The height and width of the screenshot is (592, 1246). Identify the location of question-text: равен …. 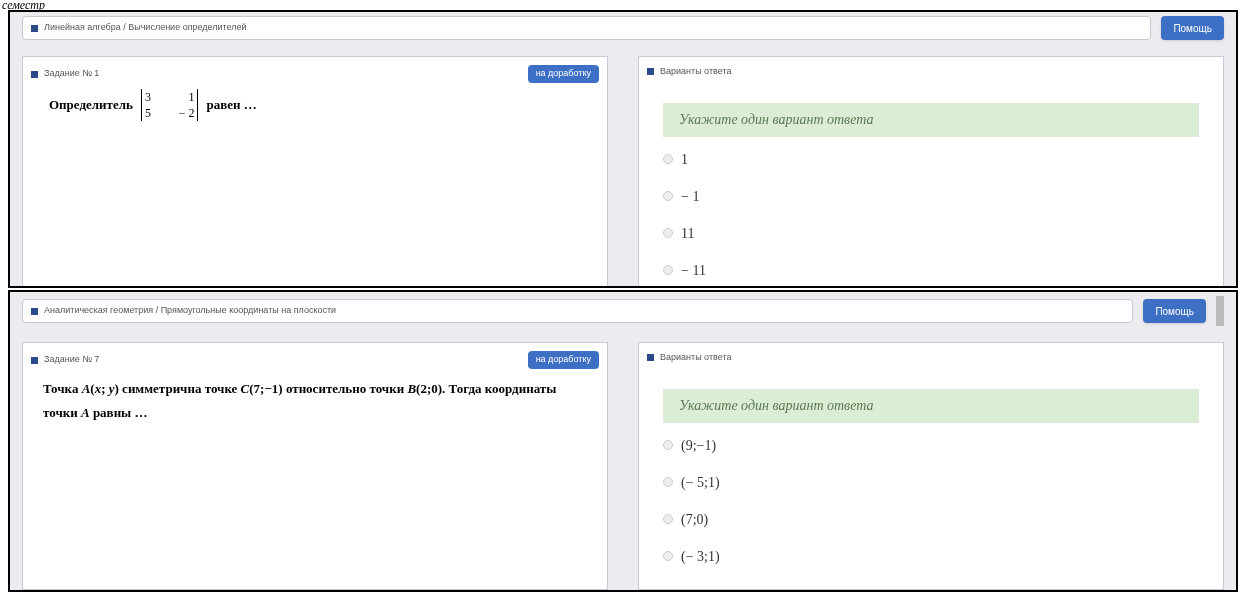
(231, 105).